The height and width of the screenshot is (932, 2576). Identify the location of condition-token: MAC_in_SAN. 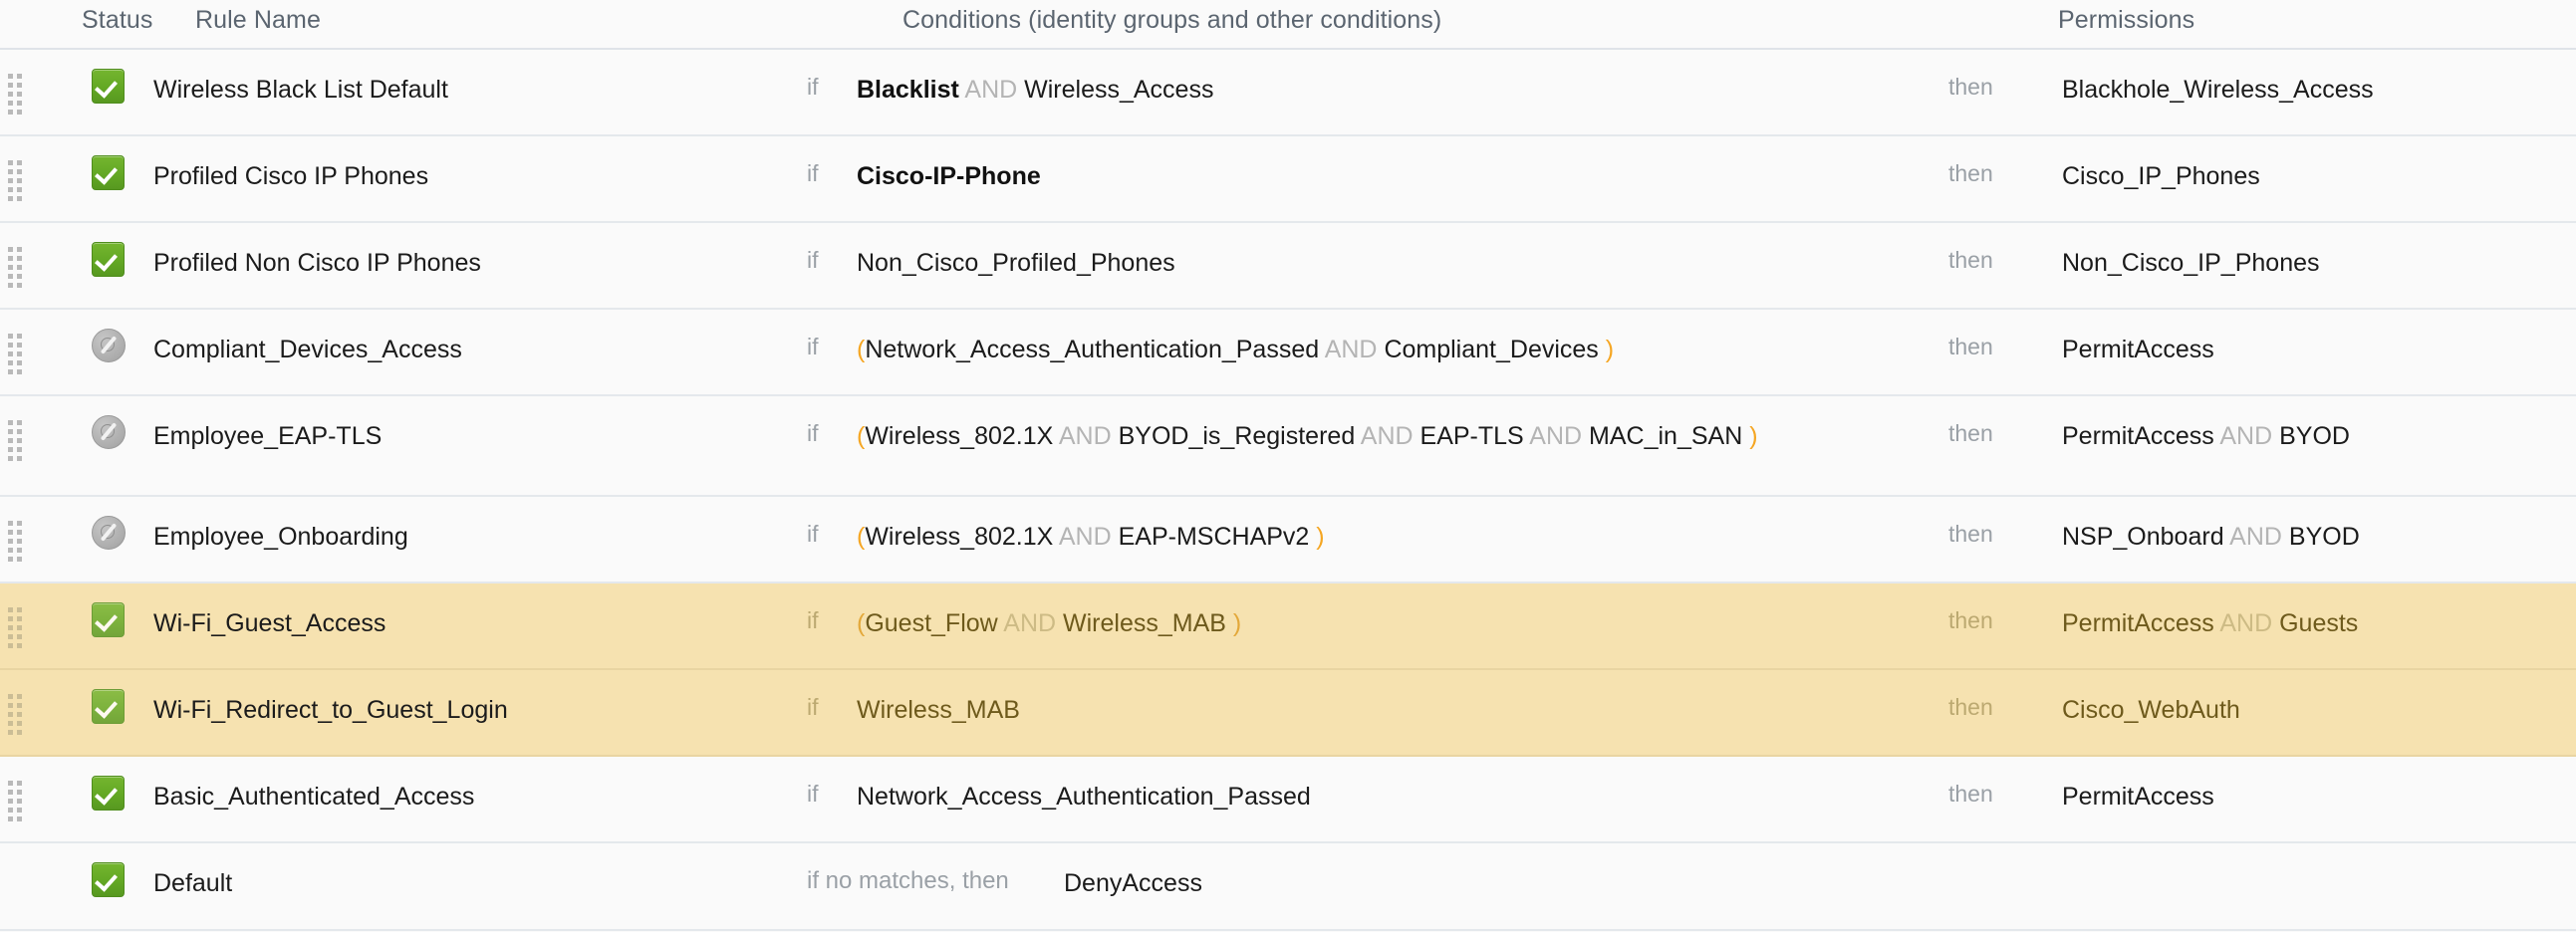
(1666, 436).